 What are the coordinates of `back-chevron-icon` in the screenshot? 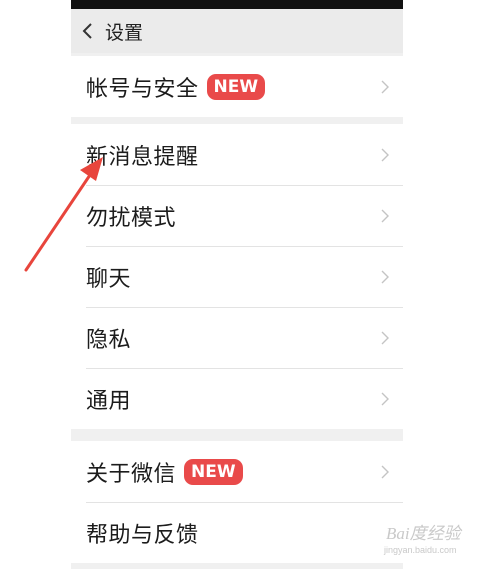 It's located at (88, 31).